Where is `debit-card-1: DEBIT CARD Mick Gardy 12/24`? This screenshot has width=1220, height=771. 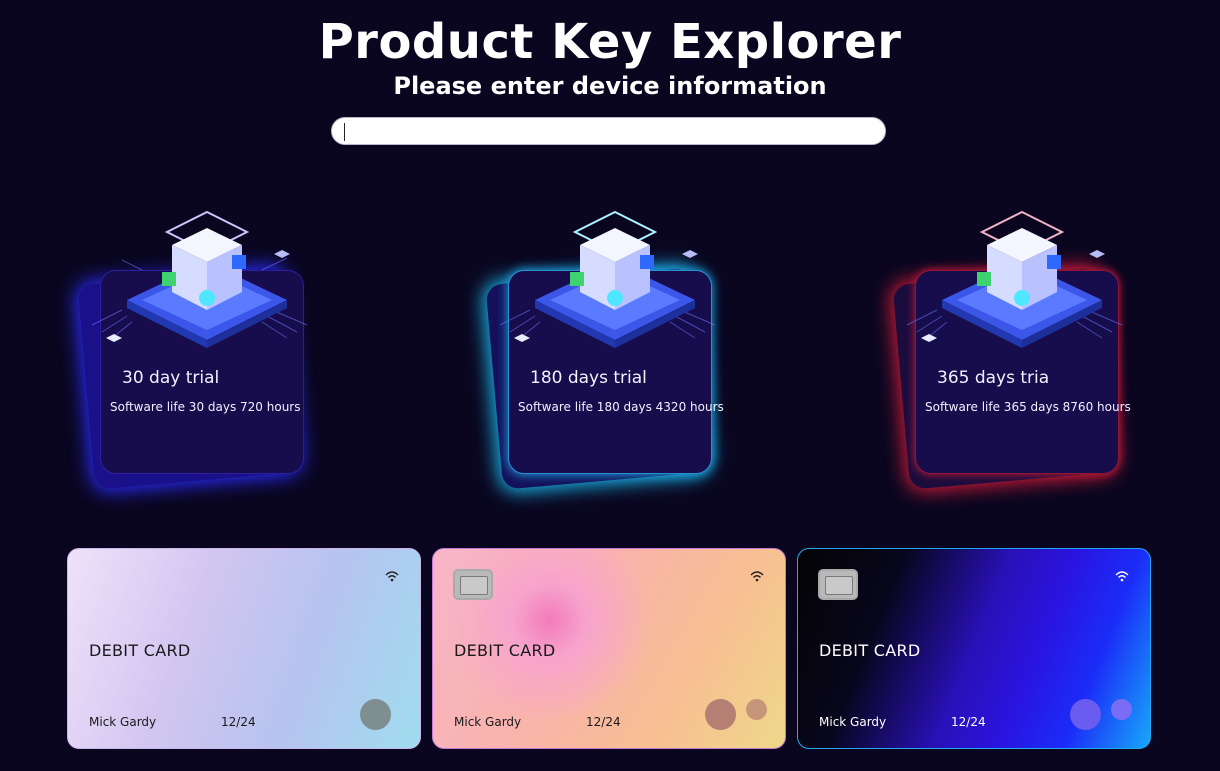 debit-card-1: DEBIT CARD Mick Gardy 12/24 is located at coordinates (244, 648).